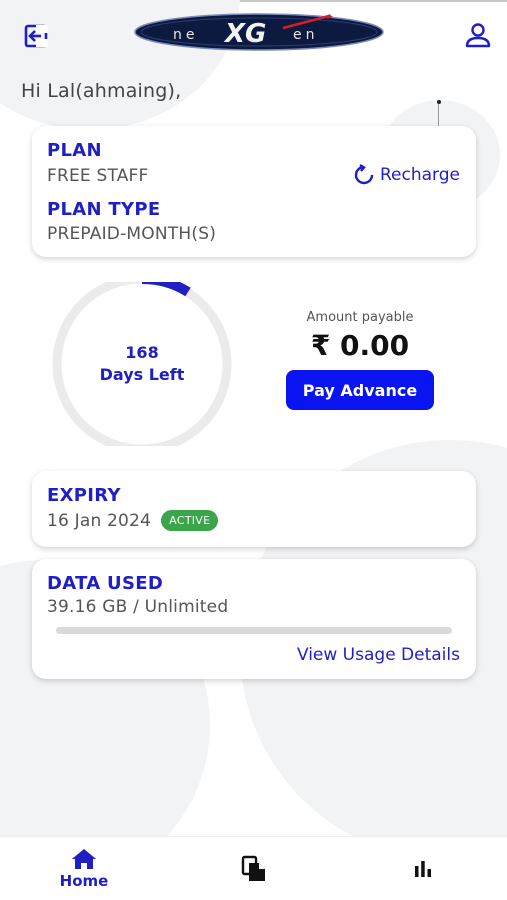 This screenshot has height=900, width=507. I want to click on usage-progress-bar, so click(254, 630).